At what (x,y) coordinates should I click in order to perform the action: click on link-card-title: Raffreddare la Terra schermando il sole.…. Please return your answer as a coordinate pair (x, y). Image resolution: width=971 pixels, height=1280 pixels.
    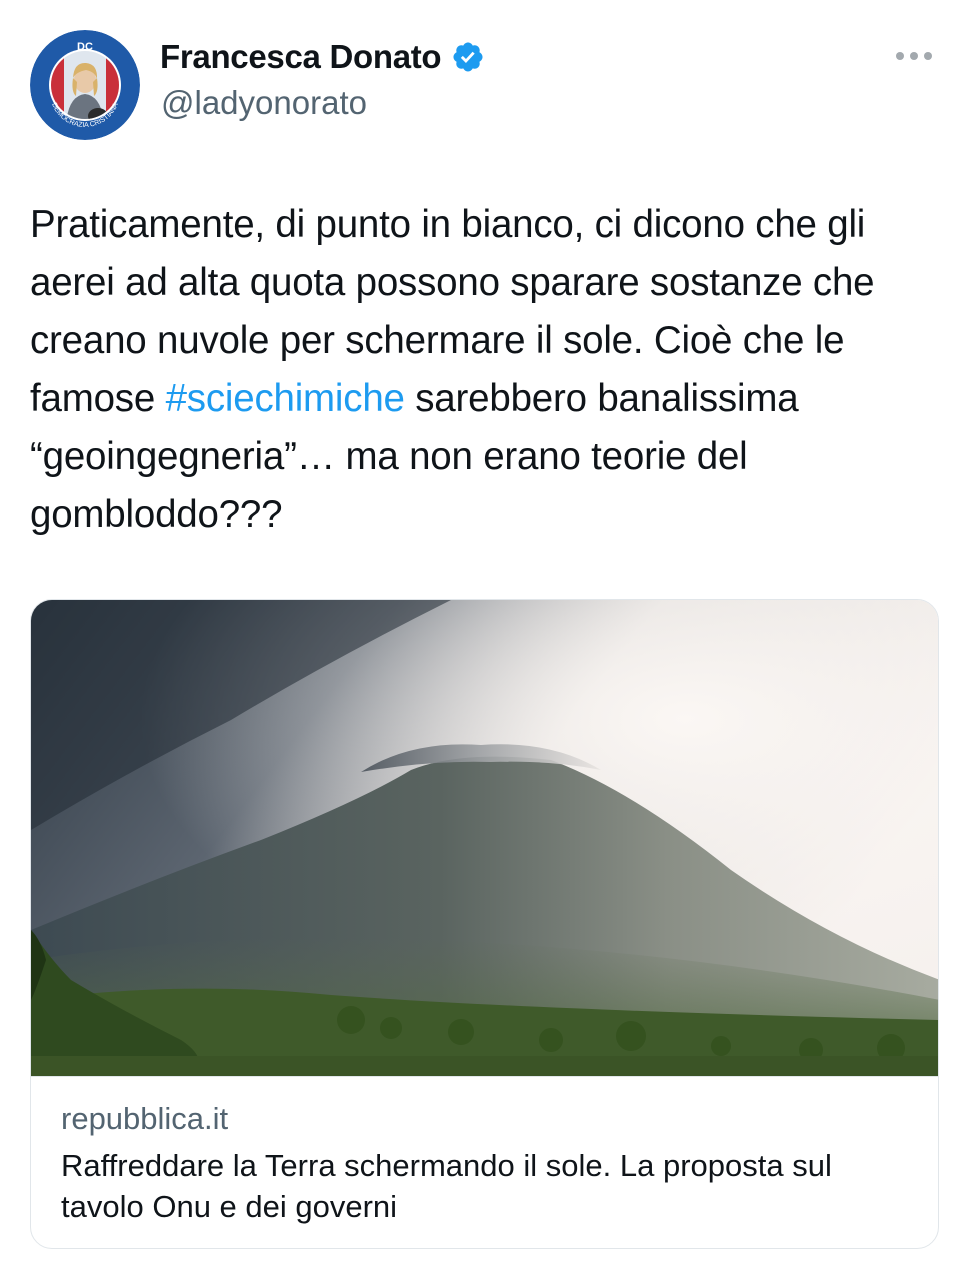
    Looking at the image, I should click on (481, 1186).